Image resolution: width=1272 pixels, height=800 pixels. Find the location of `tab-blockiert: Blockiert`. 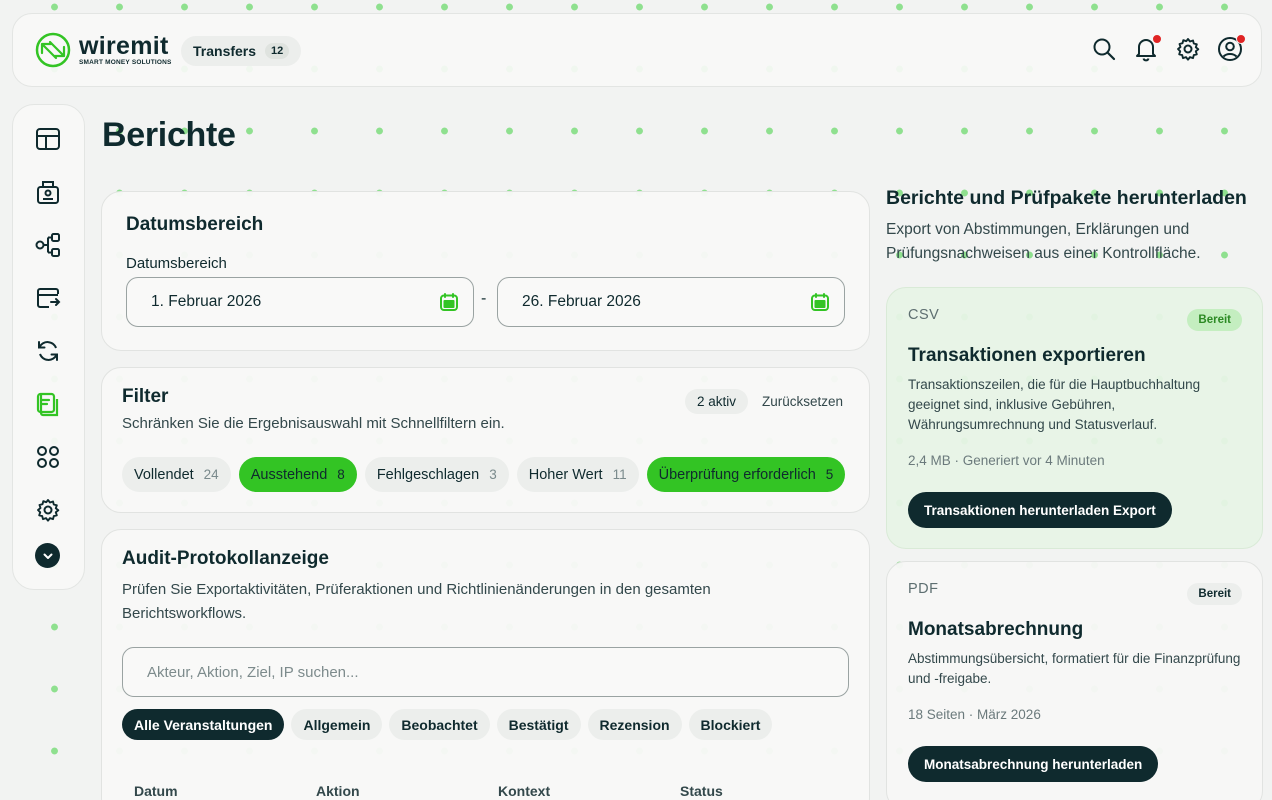

tab-blockiert: Blockiert is located at coordinates (730, 724).